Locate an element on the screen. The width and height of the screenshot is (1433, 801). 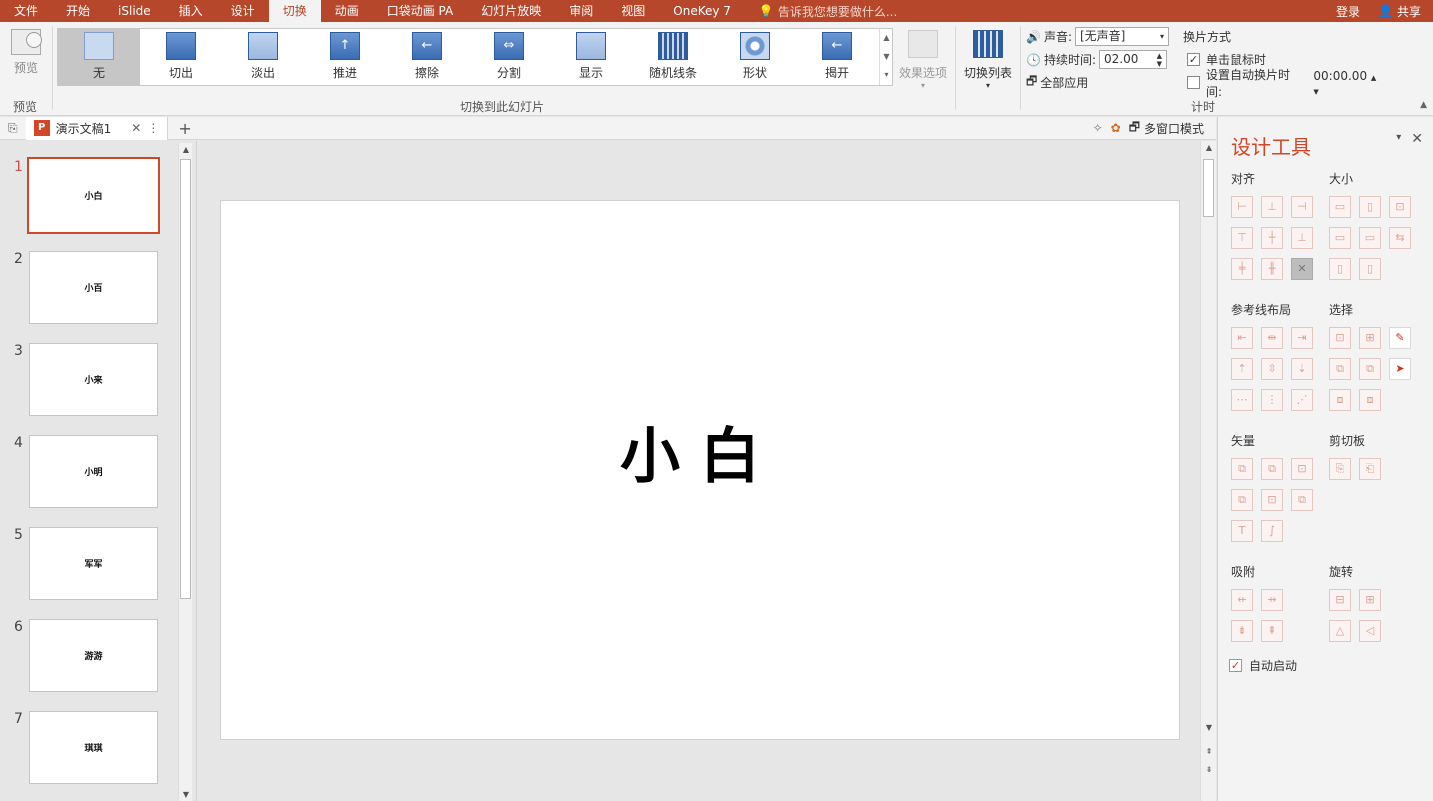
close-pane-icon: ✕ is located at coordinates (1417, 139).